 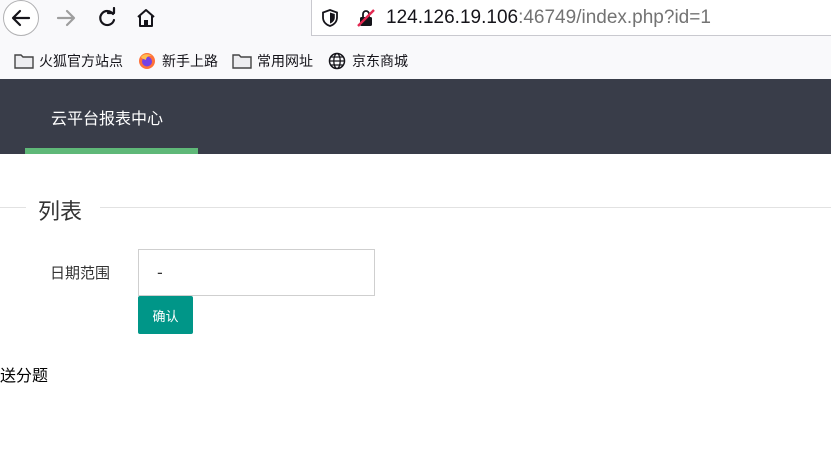 I want to click on bookmark-label: 常用网址, so click(x=285, y=62).